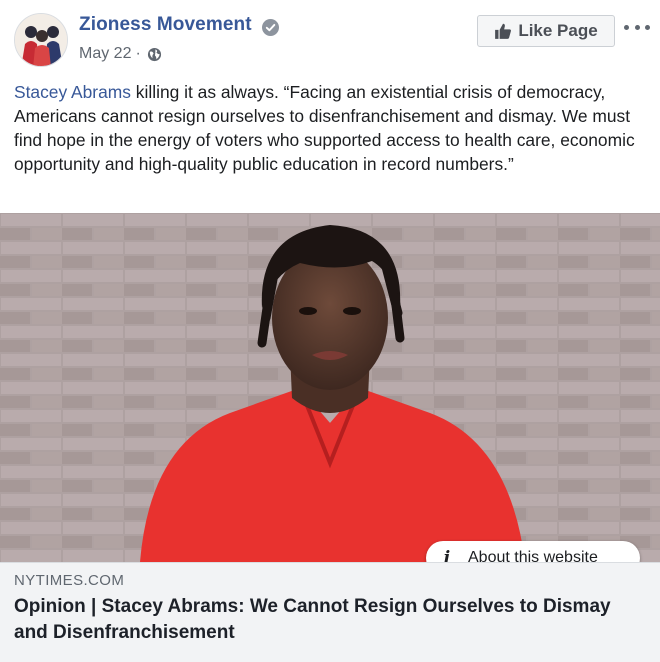 This screenshot has height=662, width=660. What do you see at coordinates (503, 31) in the screenshot?
I see `thumbs-up-icon` at bounding box center [503, 31].